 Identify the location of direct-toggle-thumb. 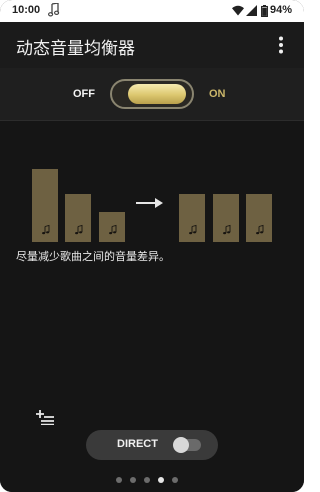
(181, 445).